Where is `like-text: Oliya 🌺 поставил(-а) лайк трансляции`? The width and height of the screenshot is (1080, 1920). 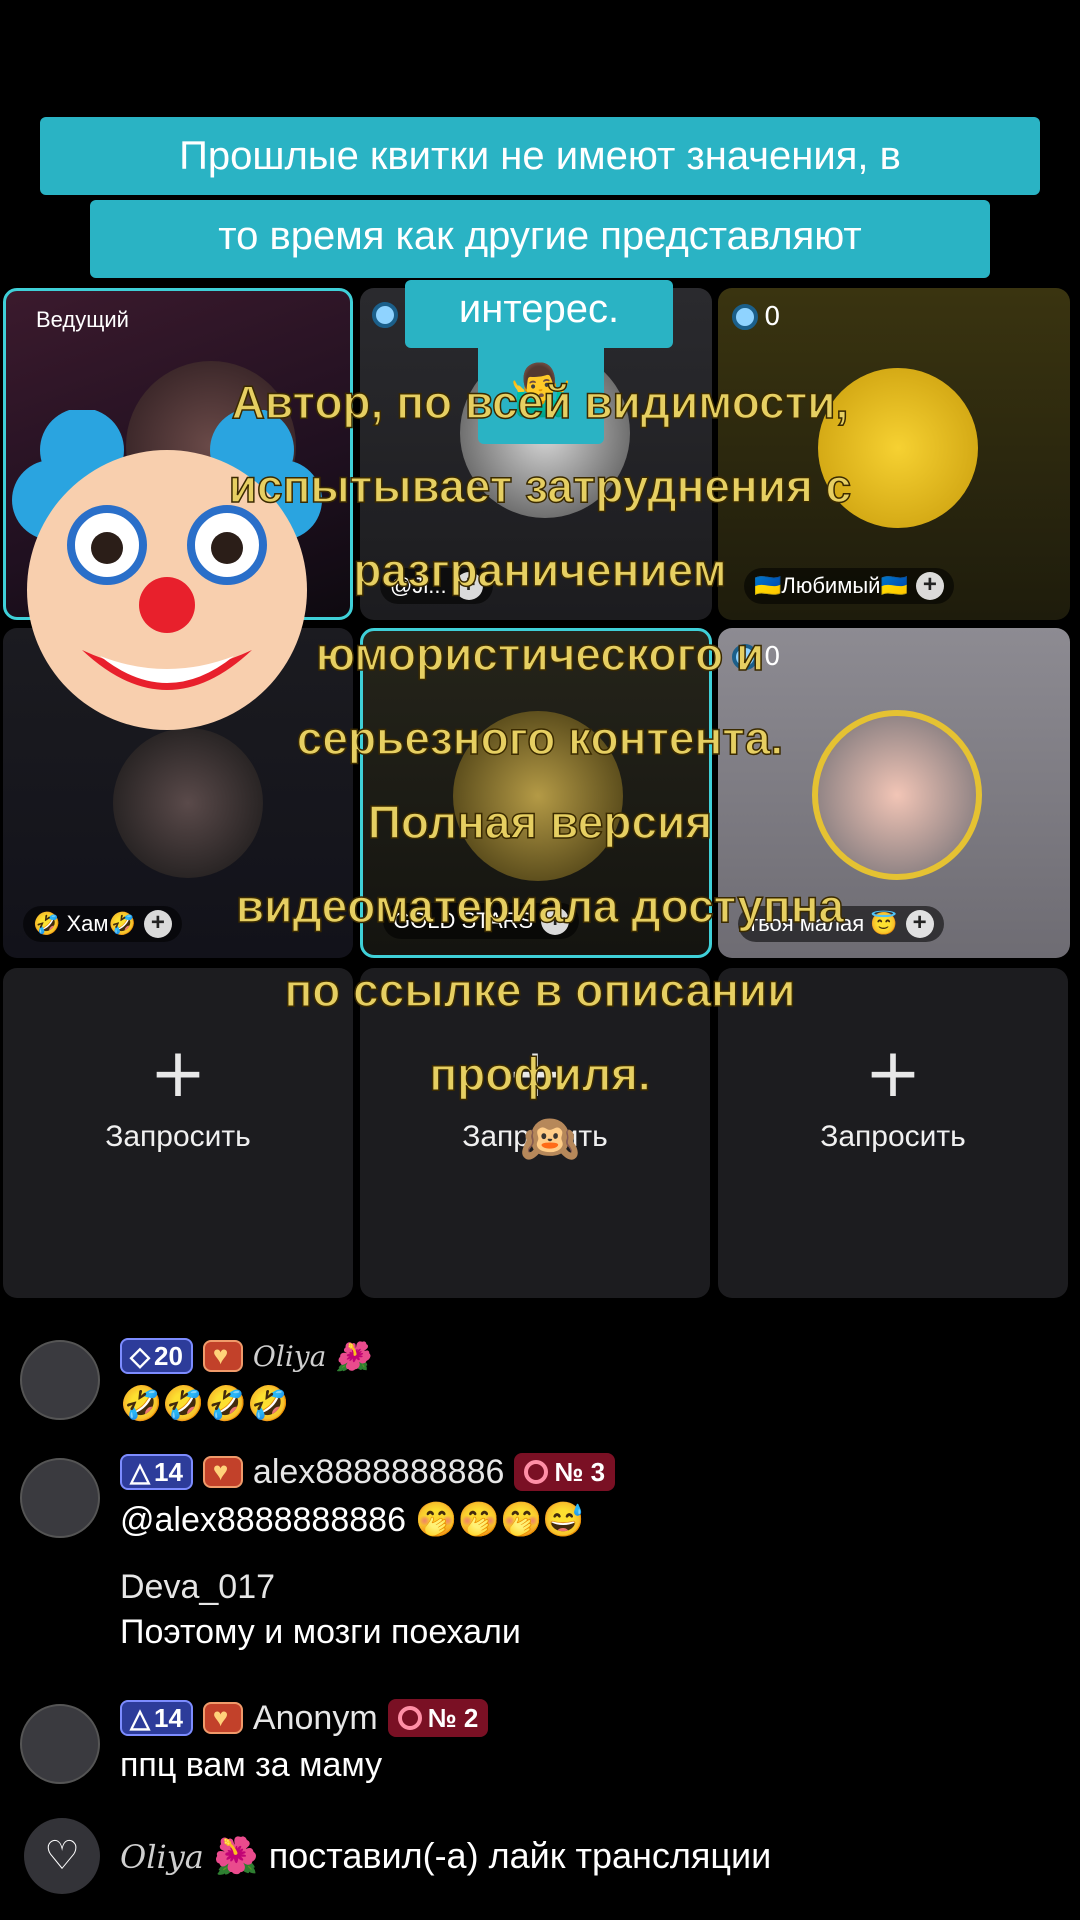 like-text: Oliya 🌺 поставил(-а) лайк трансляции is located at coordinates (445, 1856).